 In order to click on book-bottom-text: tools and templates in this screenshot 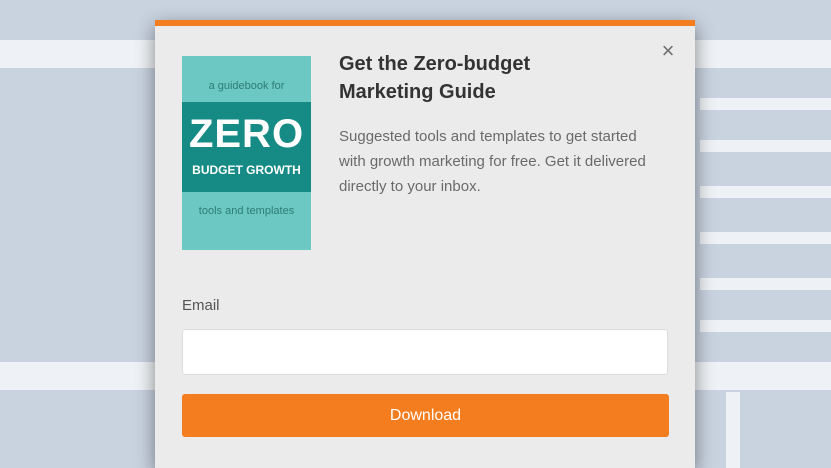, I will do `click(246, 211)`.